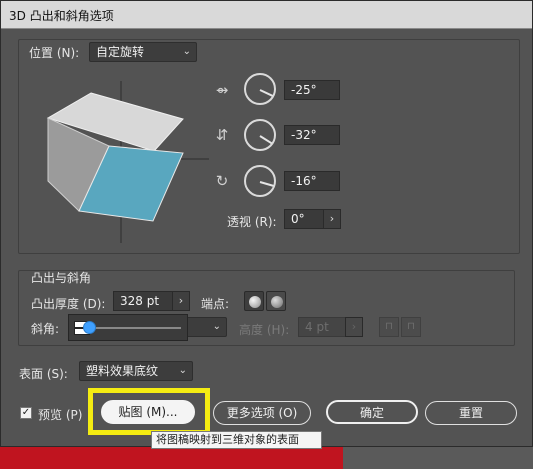 This screenshot has width=533, height=469. Describe the element at coordinates (60, 414) in the screenshot. I see `preview-label: 预览 (P)` at that location.